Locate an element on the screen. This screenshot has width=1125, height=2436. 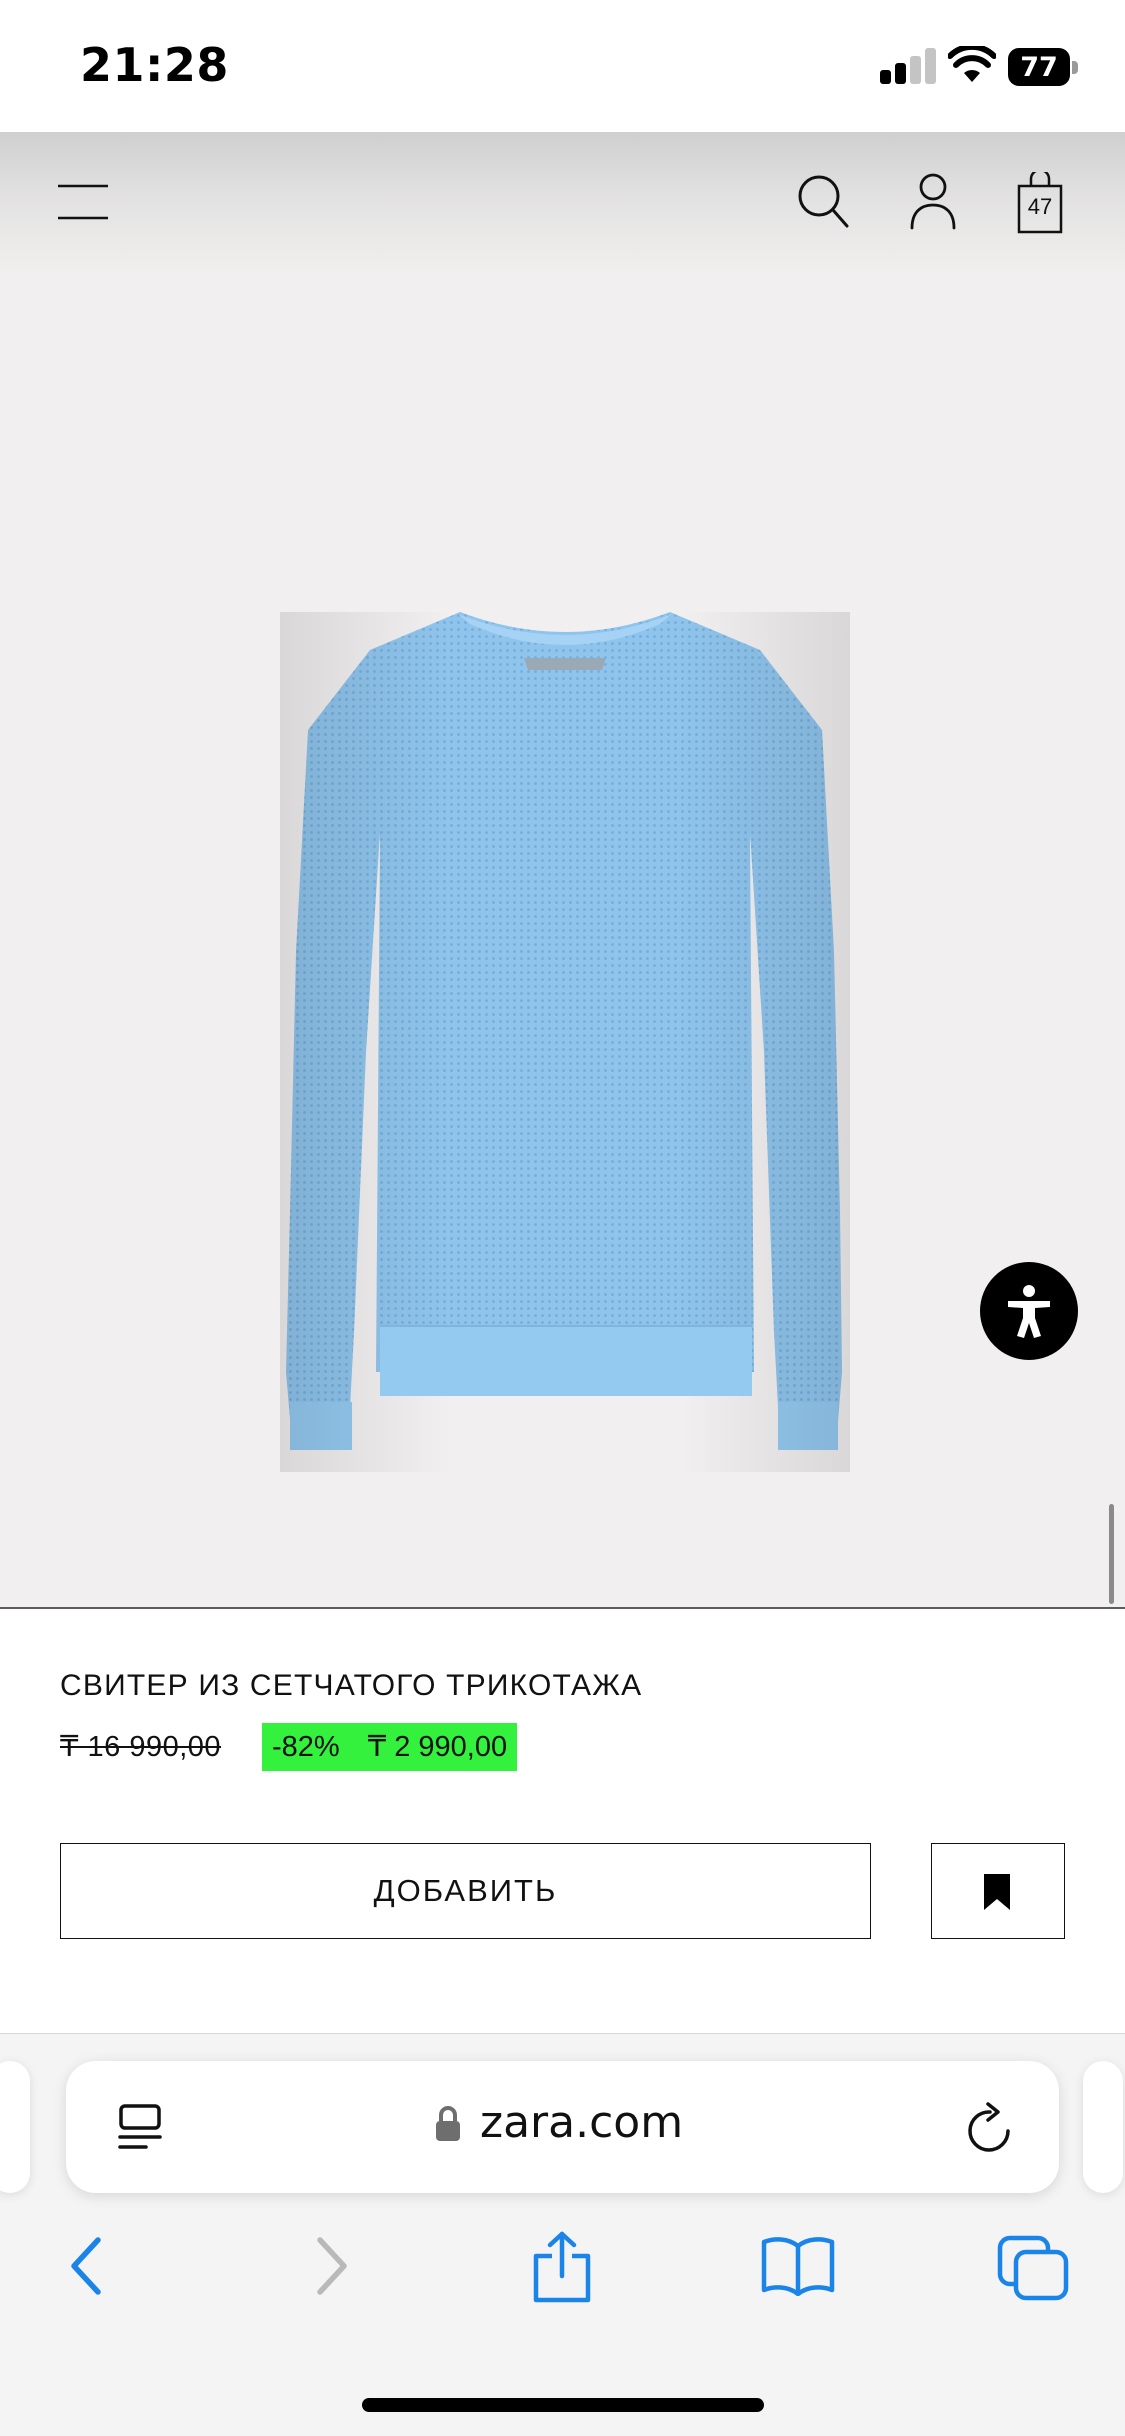
site-header: 47 is located at coordinates (562, 202).